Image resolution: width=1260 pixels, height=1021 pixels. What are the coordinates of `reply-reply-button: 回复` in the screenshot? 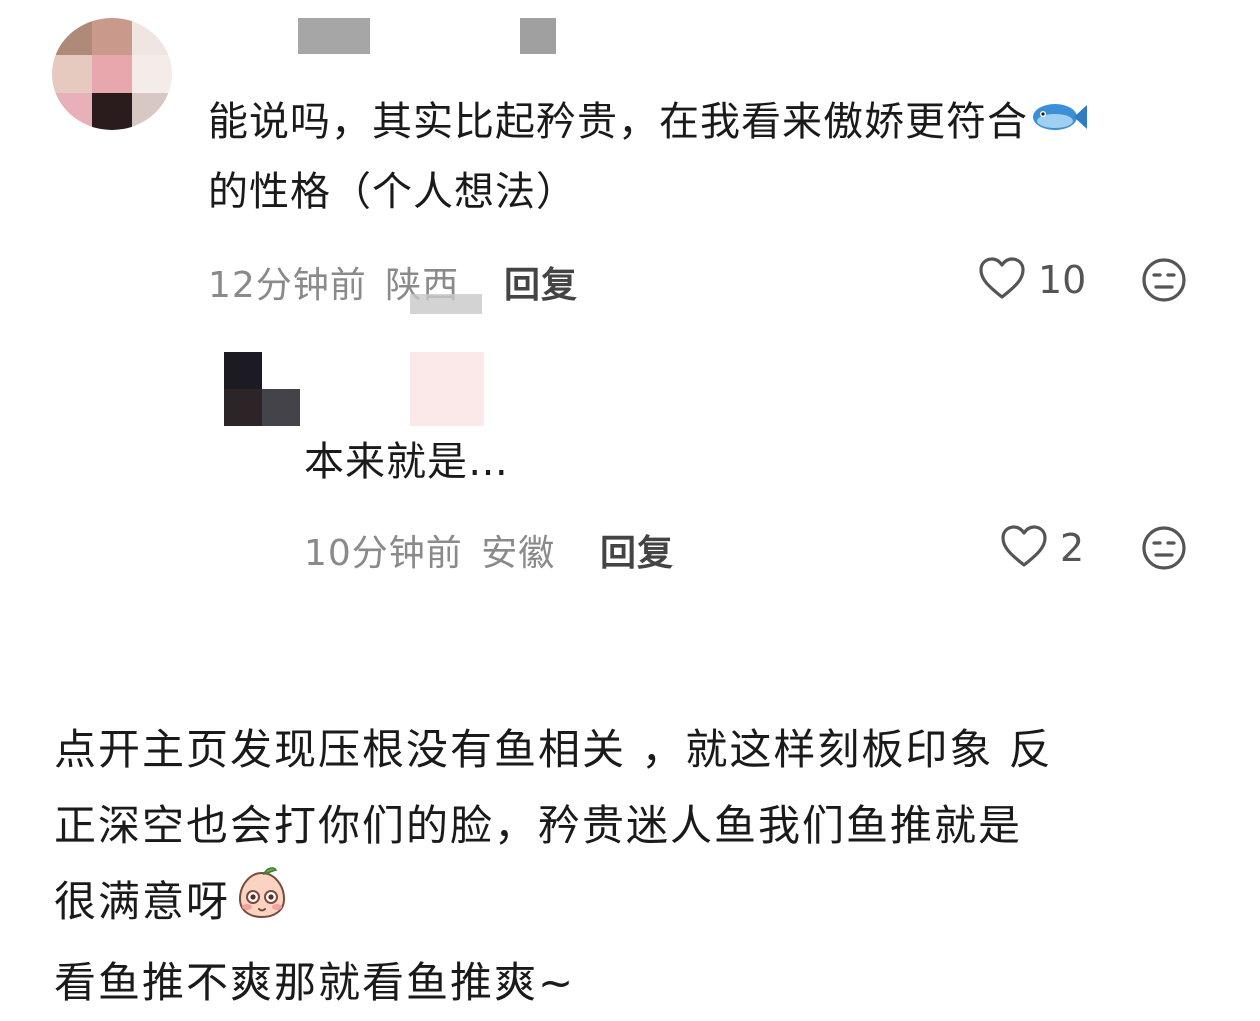 It's located at (637, 550).